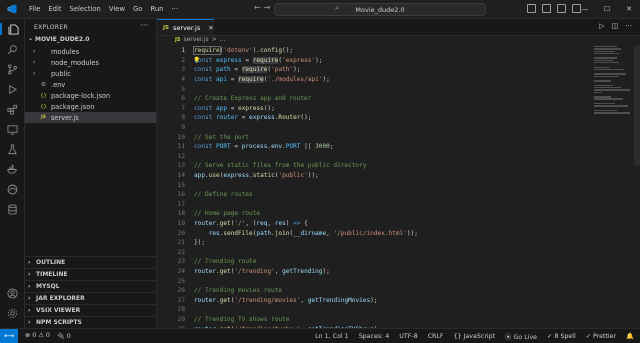 Image resolution: width=640 pixels, height=343 pixels. Describe the element at coordinates (531, 8) in the screenshot. I see `toggle-sidebar-icon` at that location.